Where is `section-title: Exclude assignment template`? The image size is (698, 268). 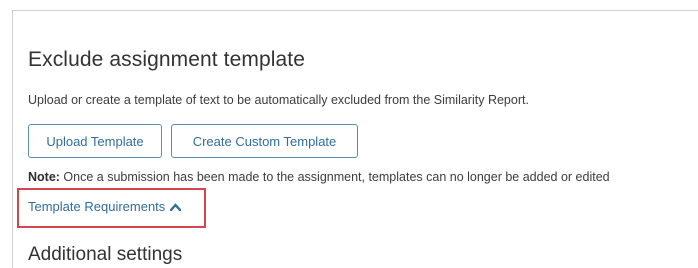 section-title: Exclude assignment template is located at coordinates (167, 59).